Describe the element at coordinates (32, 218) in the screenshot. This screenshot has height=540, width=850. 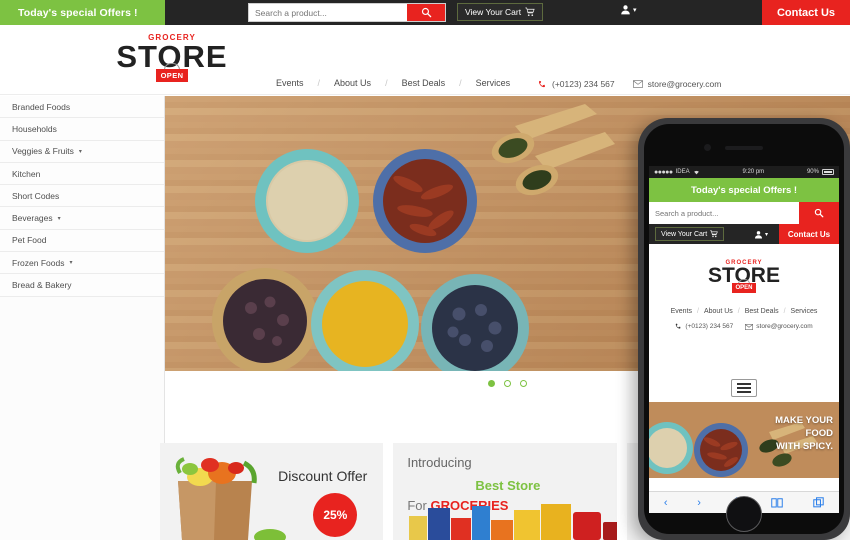
I see `sidebar-item-label: Beverages` at that location.